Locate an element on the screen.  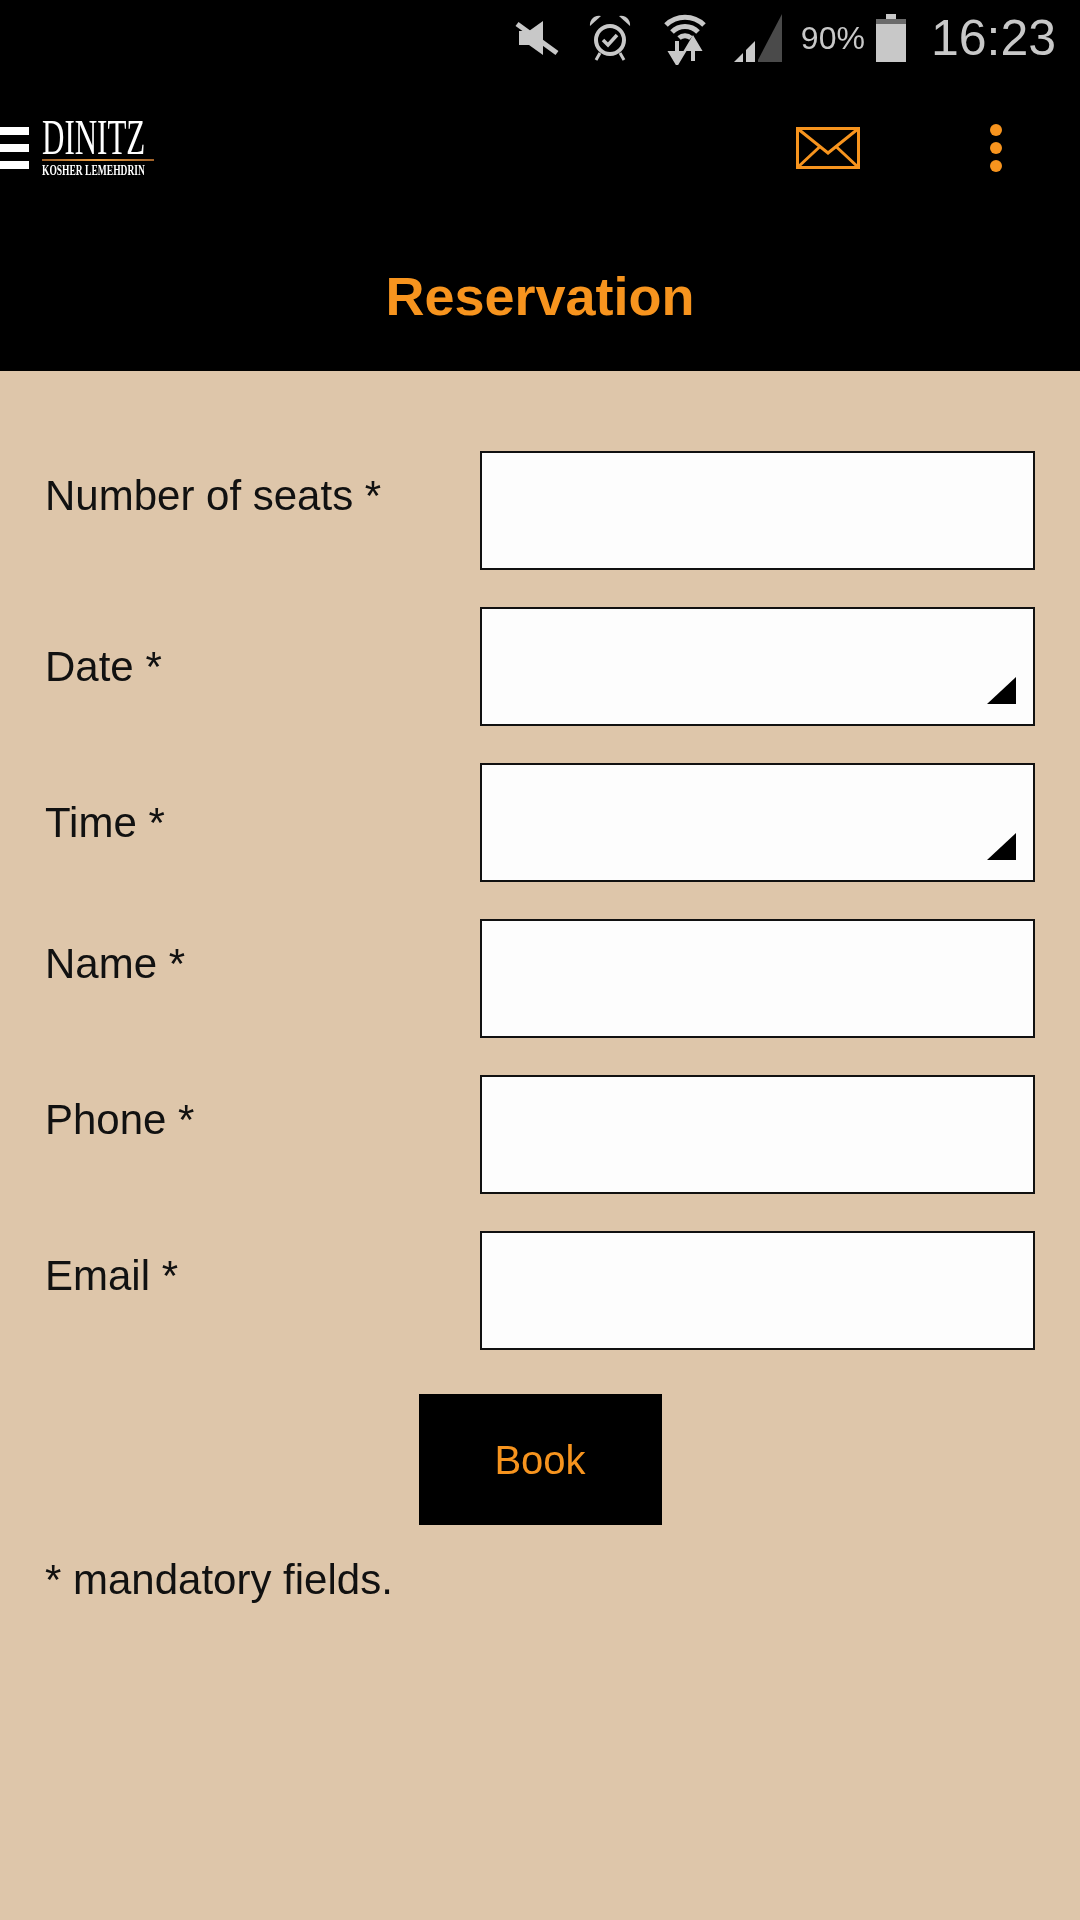
field-label: Date * is located at coordinates (104, 666).